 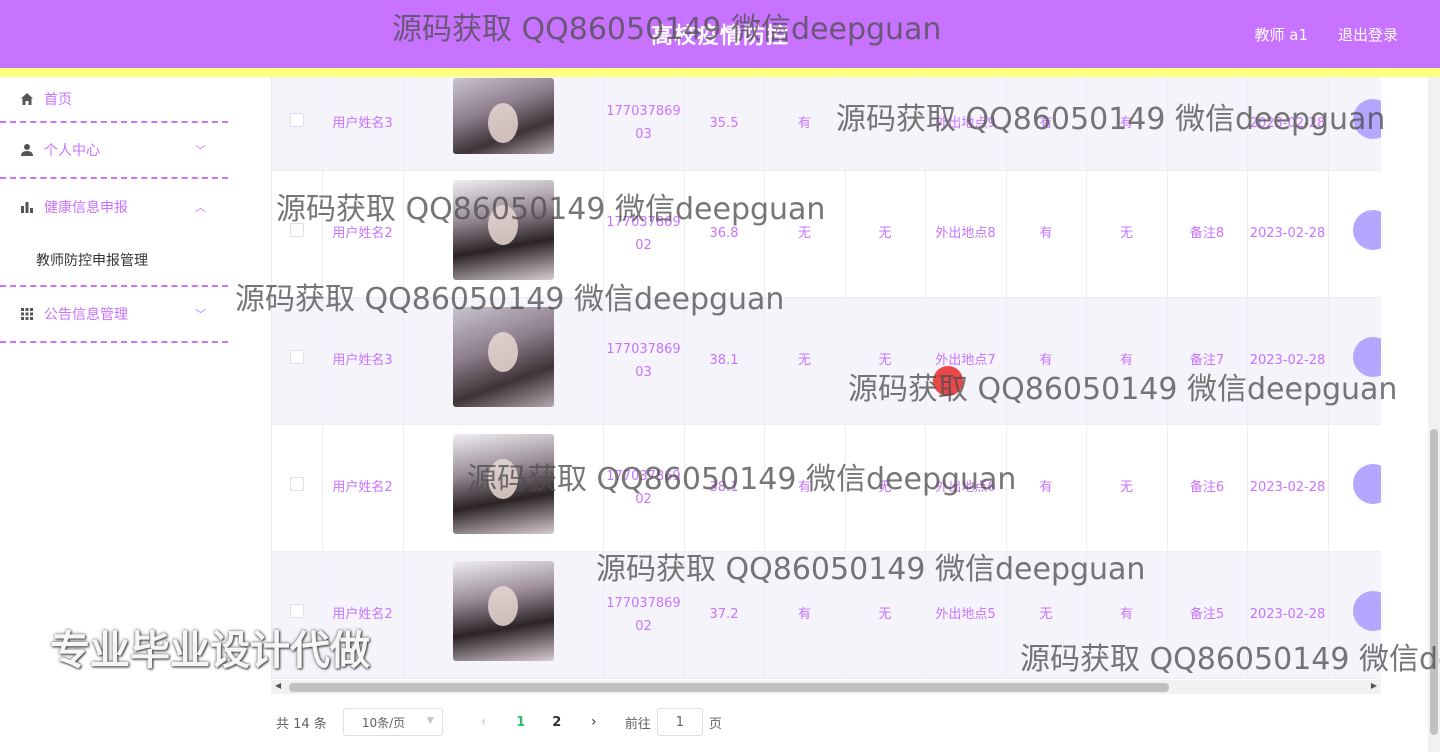 I want to click on cell-place: 外出地点8, so click(x=966, y=234).